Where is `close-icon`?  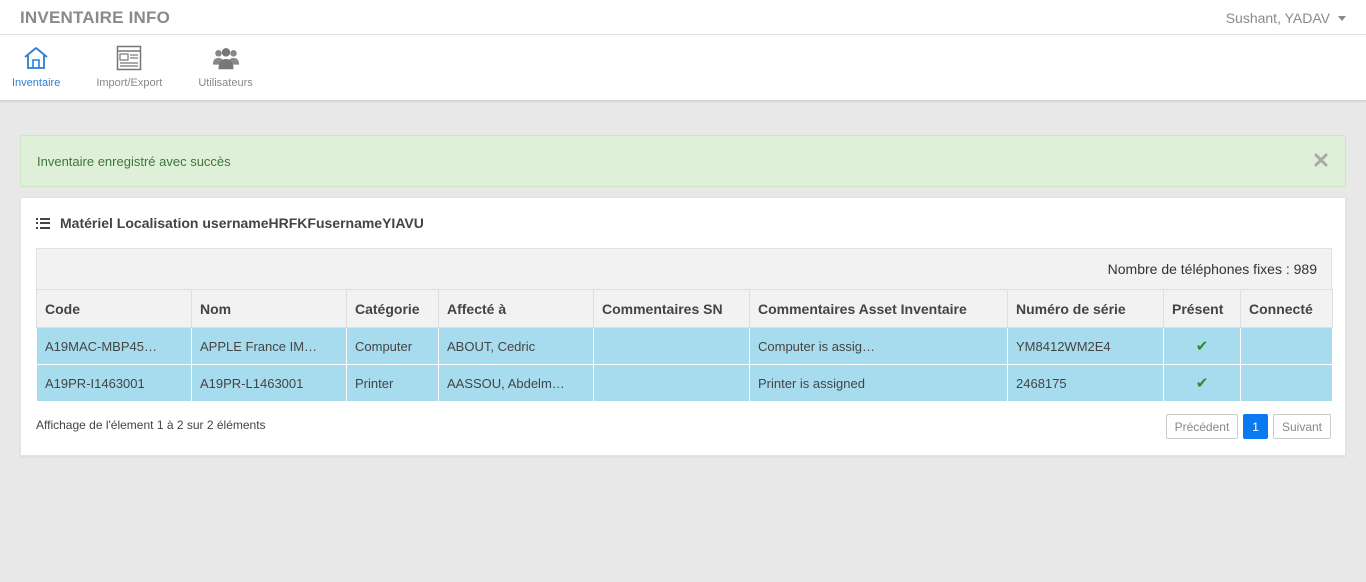 close-icon is located at coordinates (1321, 160).